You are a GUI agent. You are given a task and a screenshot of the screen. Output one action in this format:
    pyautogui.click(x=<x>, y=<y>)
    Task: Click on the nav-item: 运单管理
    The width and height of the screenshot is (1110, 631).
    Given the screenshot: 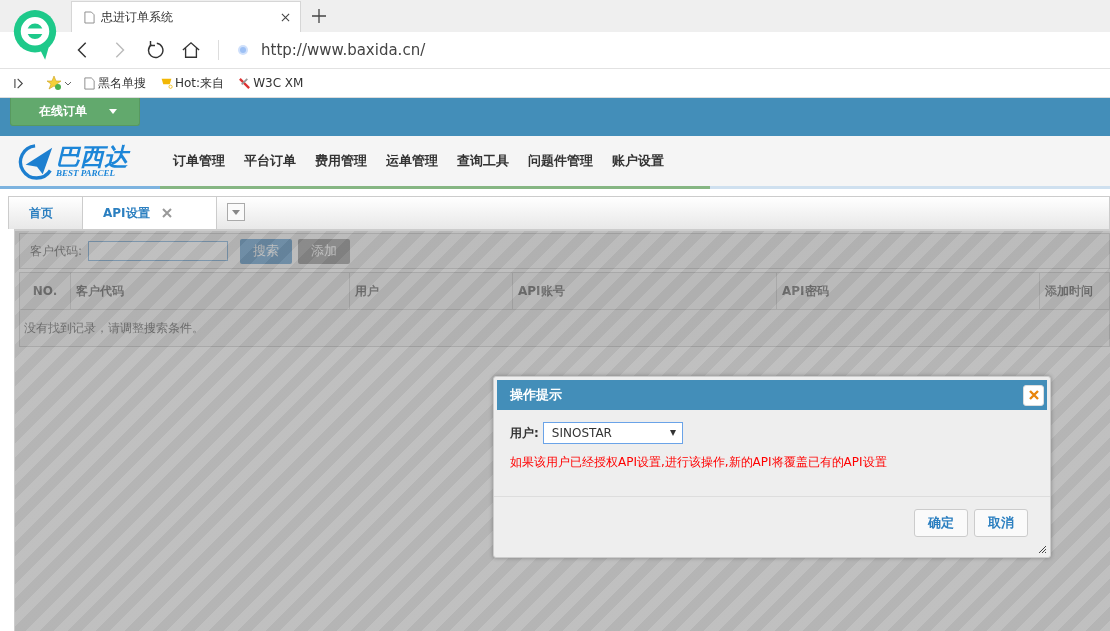 What is the action you would take?
    pyautogui.click(x=412, y=161)
    